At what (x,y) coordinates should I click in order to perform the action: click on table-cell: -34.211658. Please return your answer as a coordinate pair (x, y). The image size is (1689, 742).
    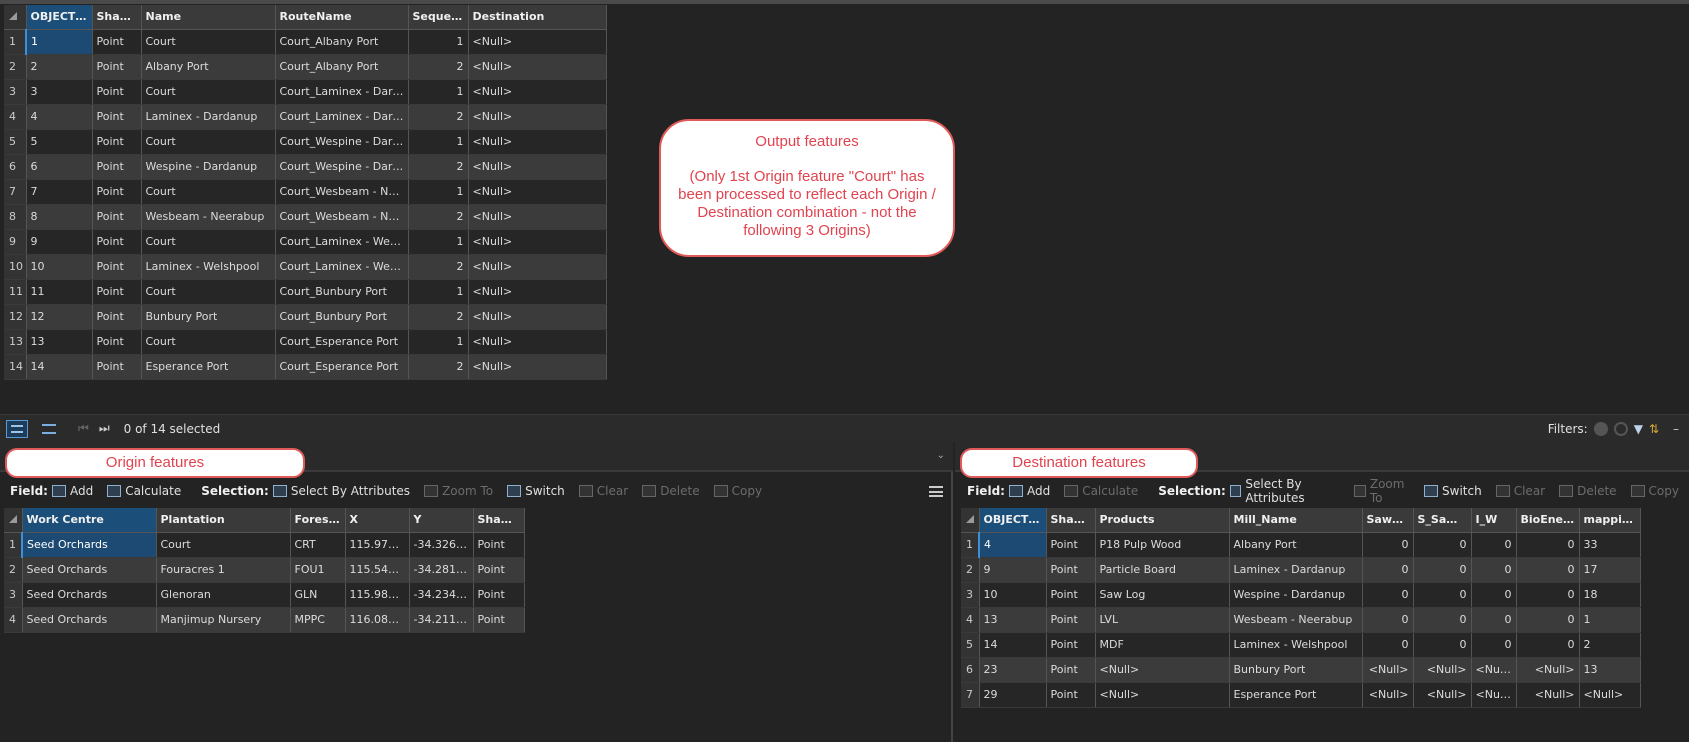
    Looking at the image, I should click on (441, 620).